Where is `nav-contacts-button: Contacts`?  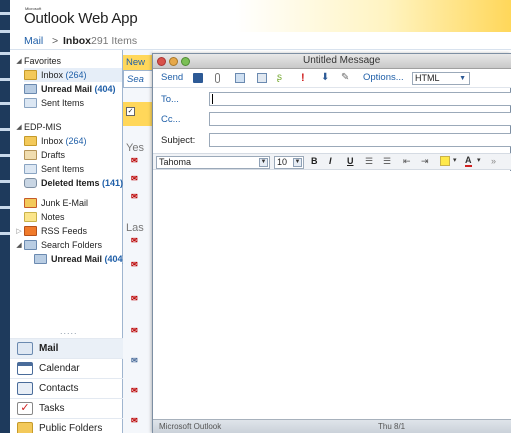
nav-contacts-button: Contacts is located at coordinates (66, 388).